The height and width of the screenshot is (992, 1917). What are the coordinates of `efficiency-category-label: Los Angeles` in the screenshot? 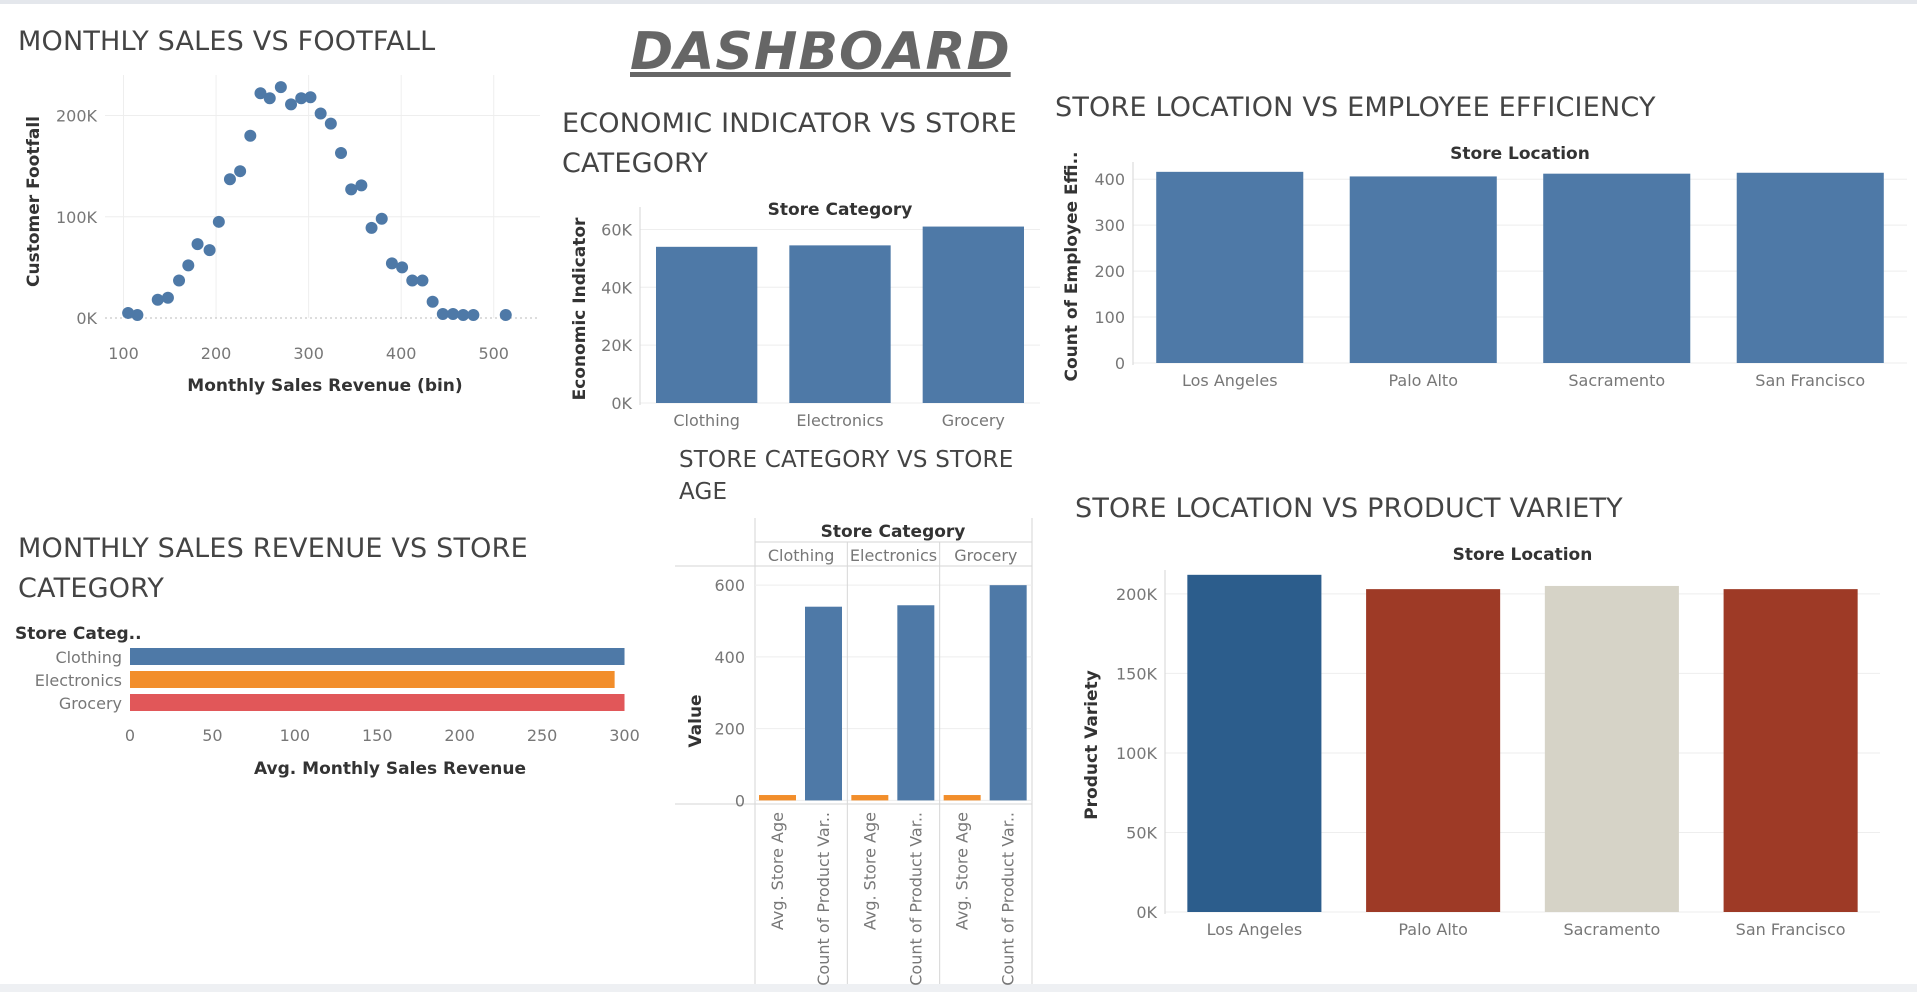 It's located at (1230, 380).